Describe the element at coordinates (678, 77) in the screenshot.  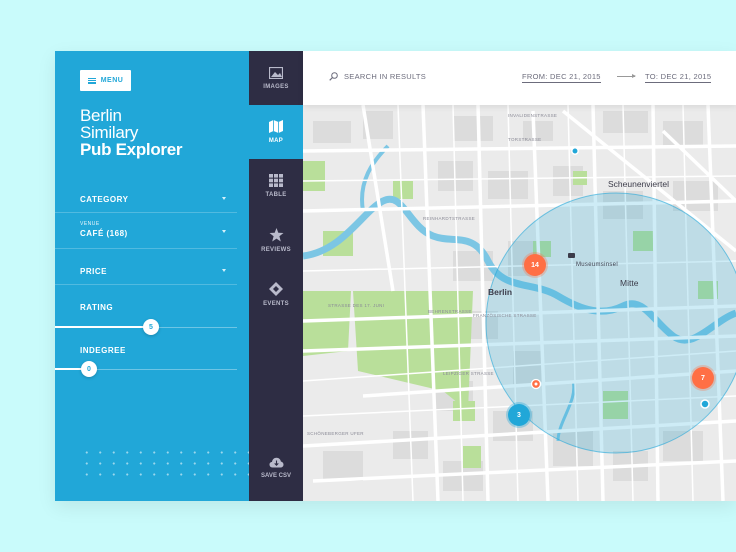
I see `date-to-picker: TO: DEC 21, 2015` at that location.